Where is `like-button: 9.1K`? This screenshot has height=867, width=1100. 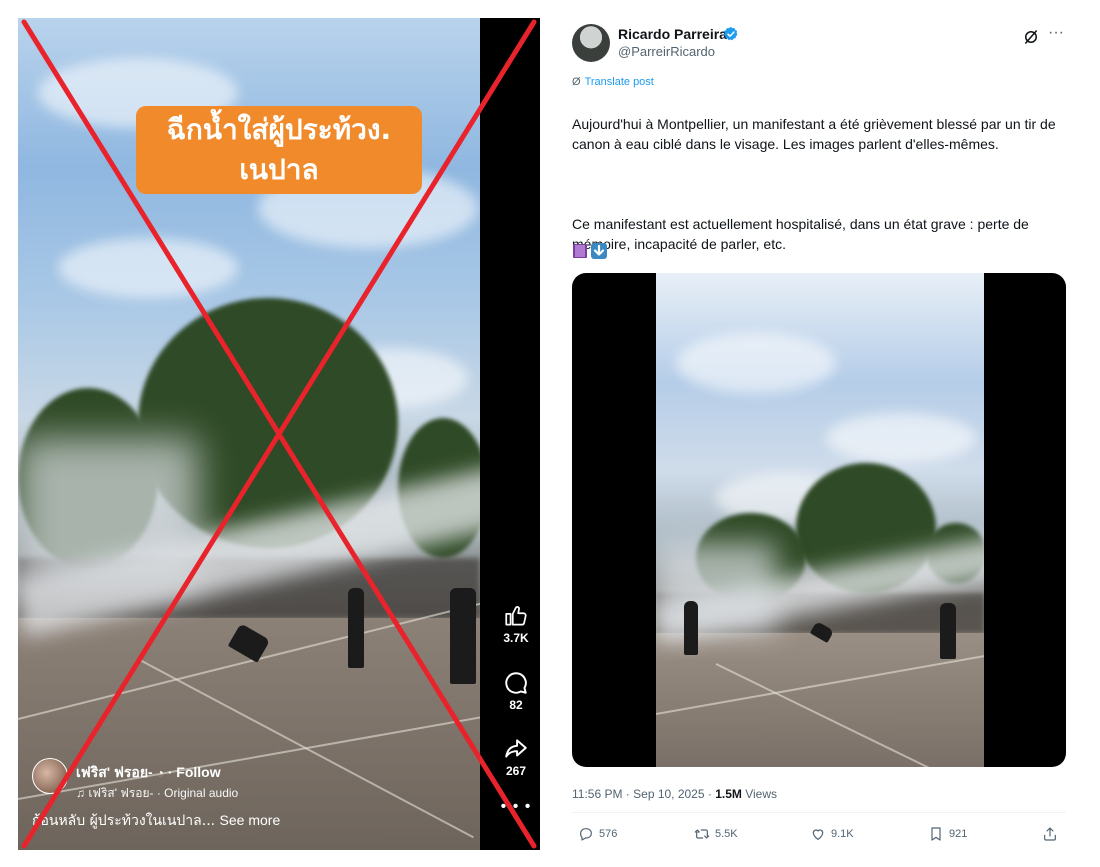 like-button: 9.1K is located at coordinates (832, 834).